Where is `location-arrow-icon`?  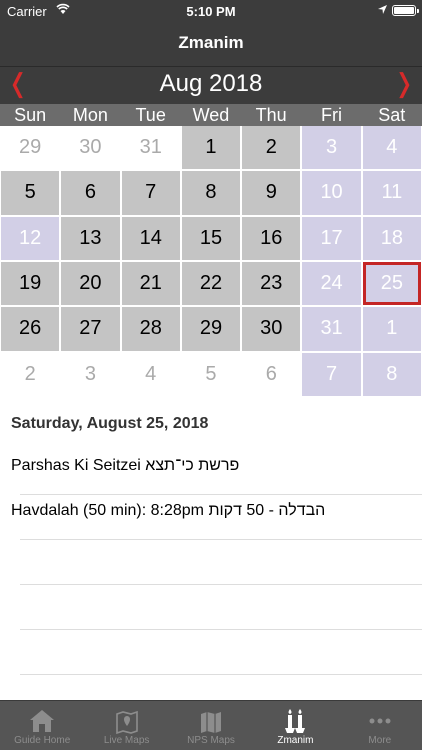
location-arrow-icon is located at coordinates (382, 9).